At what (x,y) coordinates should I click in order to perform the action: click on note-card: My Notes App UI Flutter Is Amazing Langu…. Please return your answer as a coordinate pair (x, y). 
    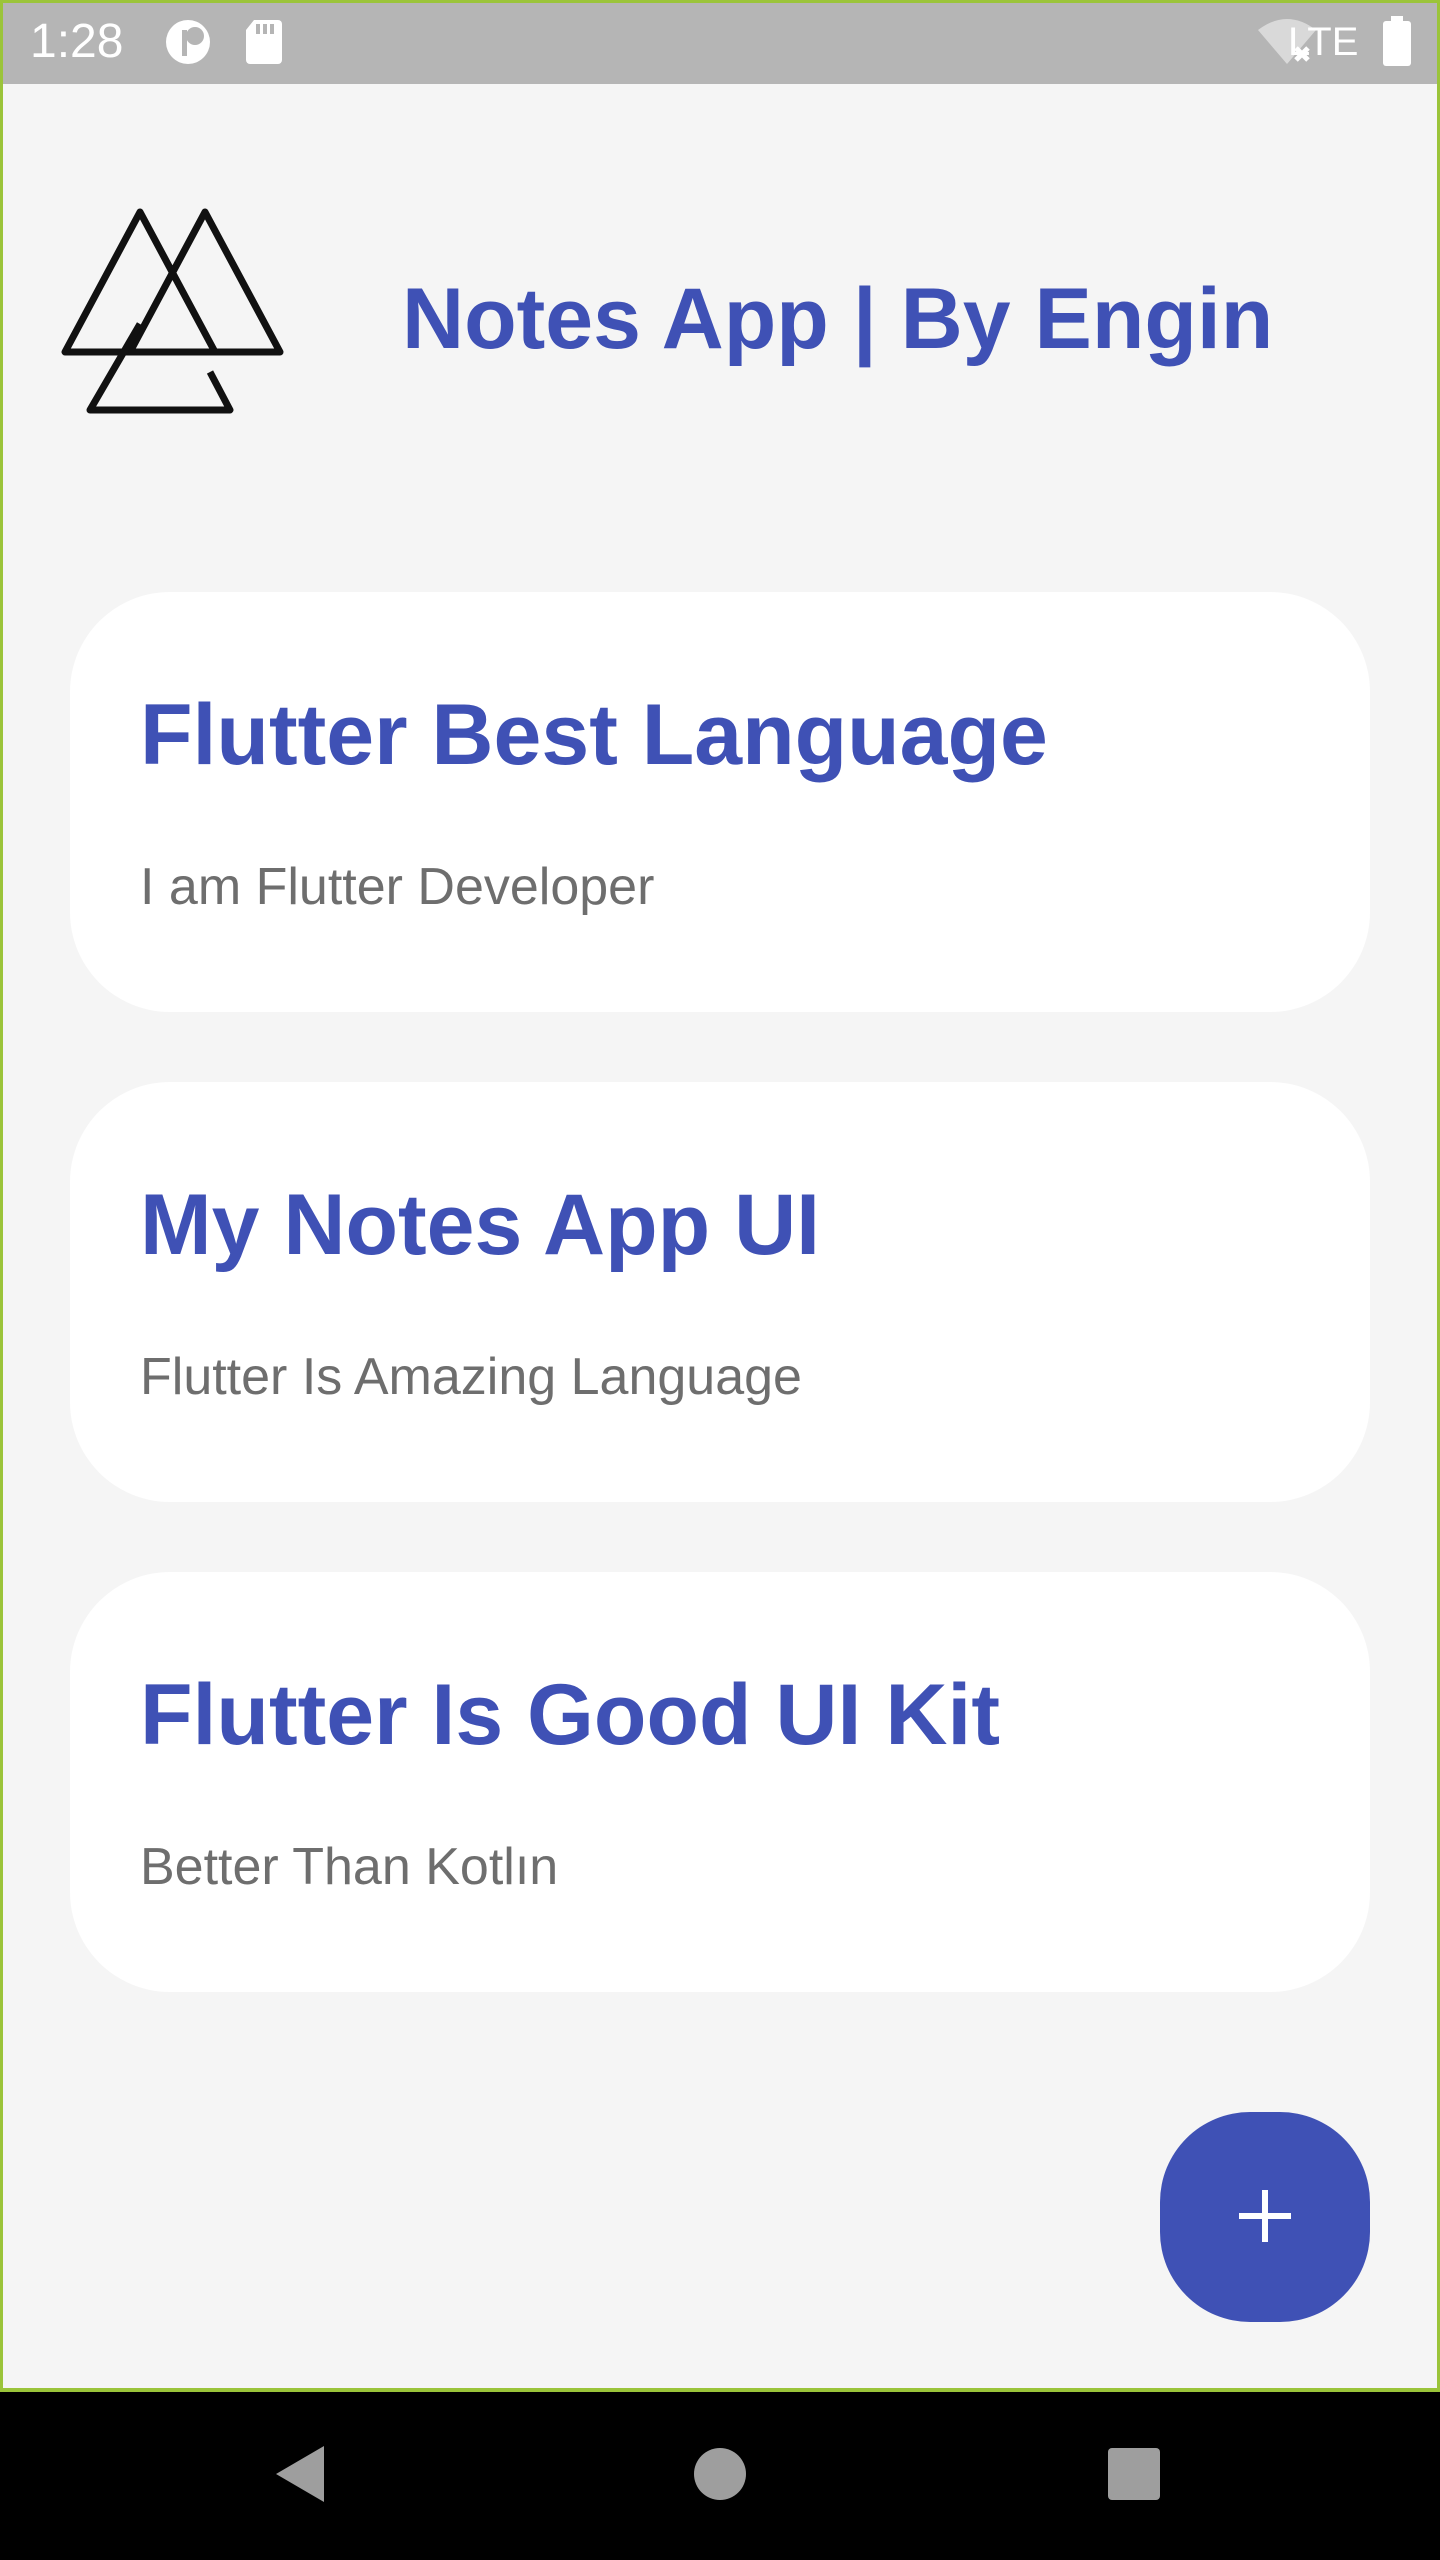
    Looking at the image, I should click on (720, 1292).